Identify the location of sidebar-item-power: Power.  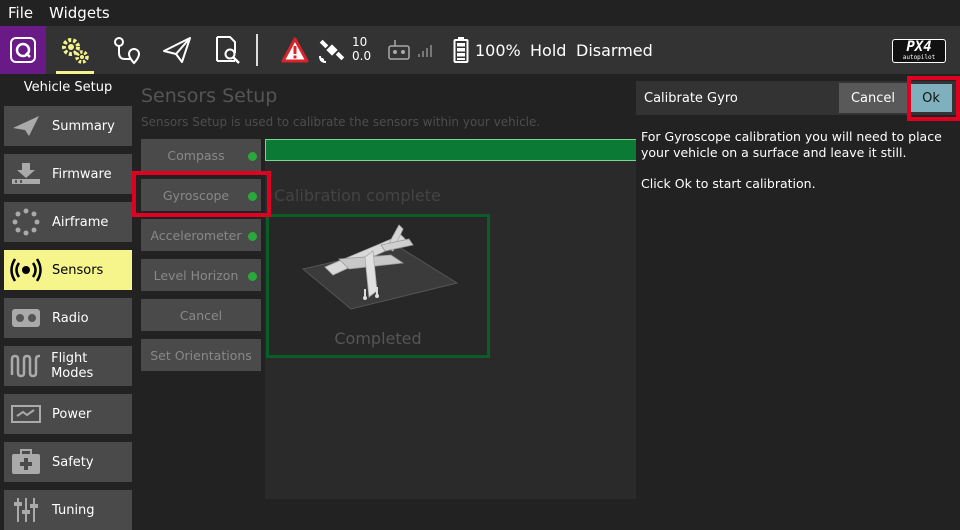
(68, 414).